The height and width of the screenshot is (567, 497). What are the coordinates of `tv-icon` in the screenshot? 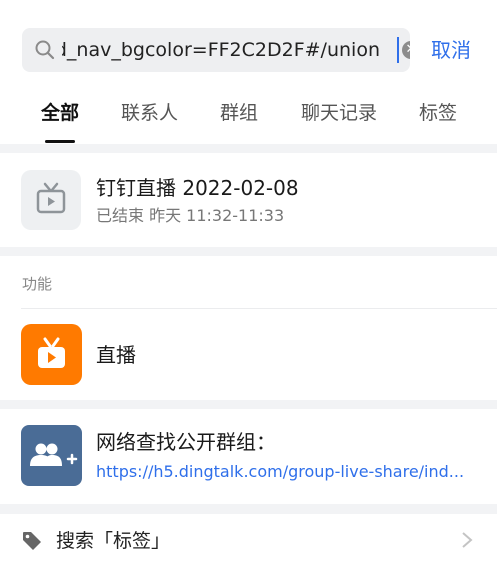 It's located at (51, 200).